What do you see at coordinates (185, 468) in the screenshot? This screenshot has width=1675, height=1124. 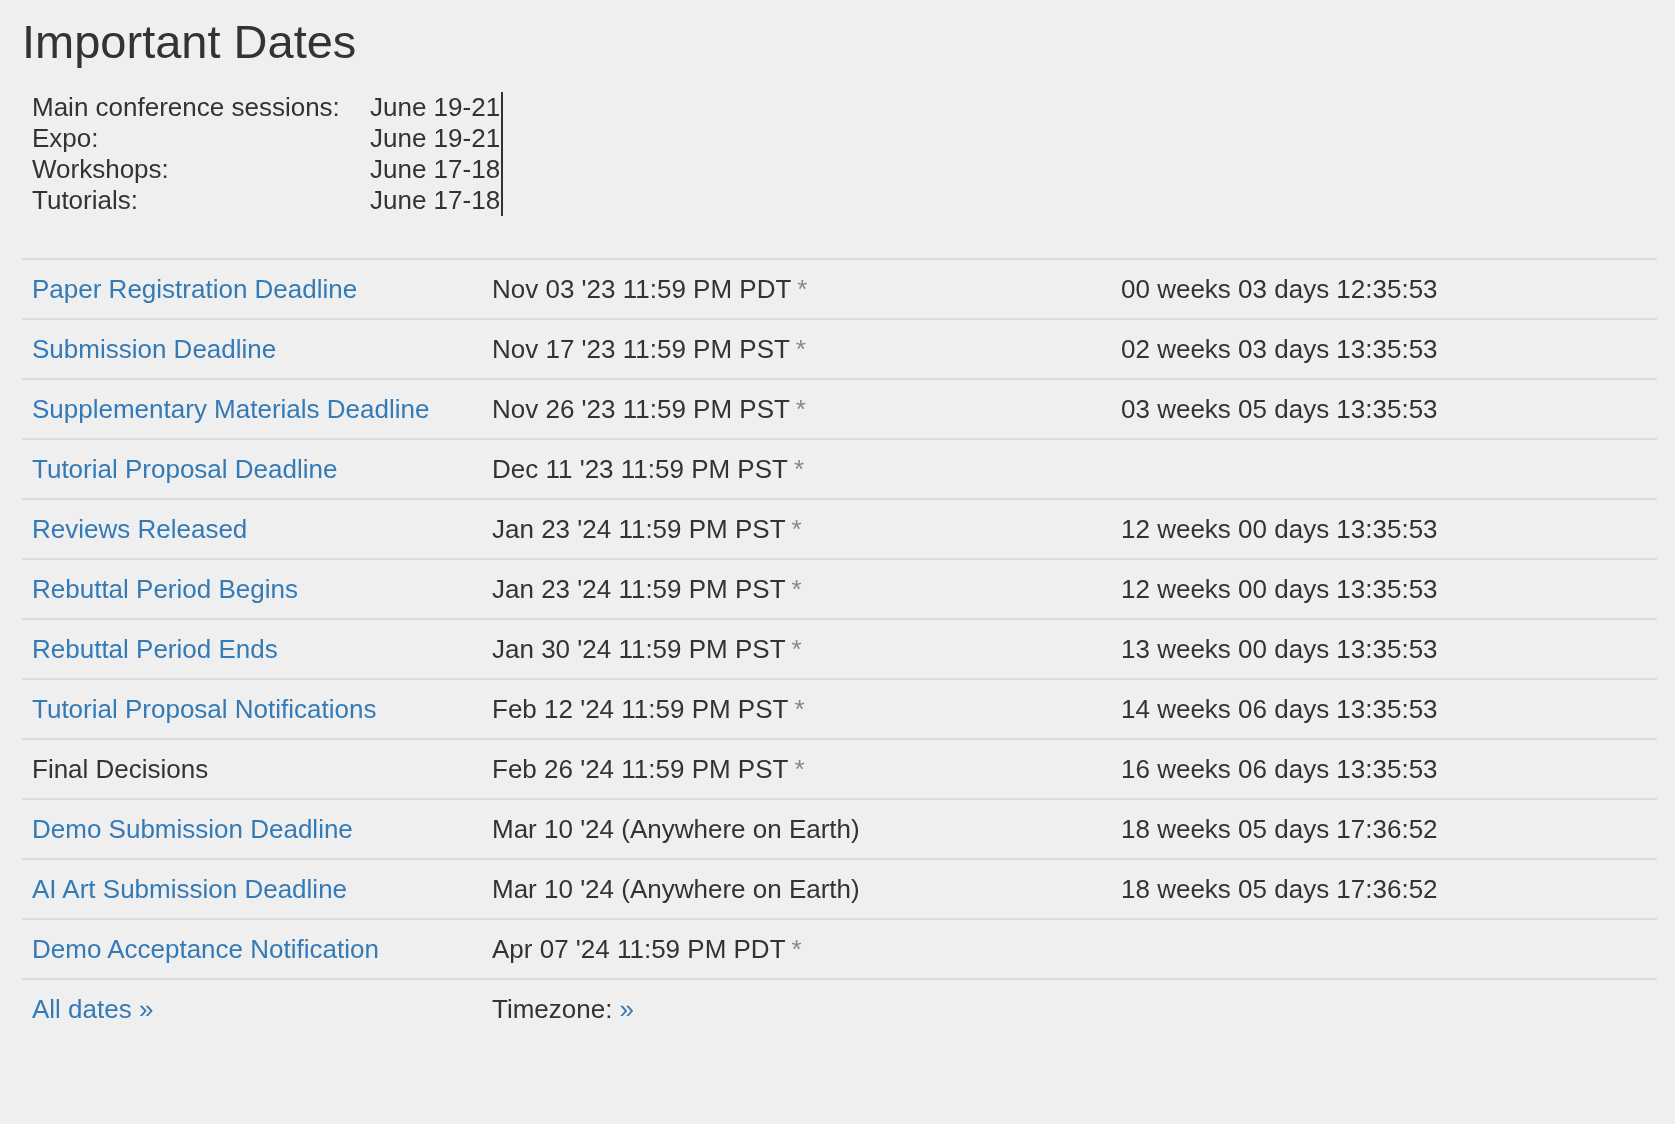 I see `deadline-link: Tutorial Proposal Deadline` at bounding box center [185, 468].